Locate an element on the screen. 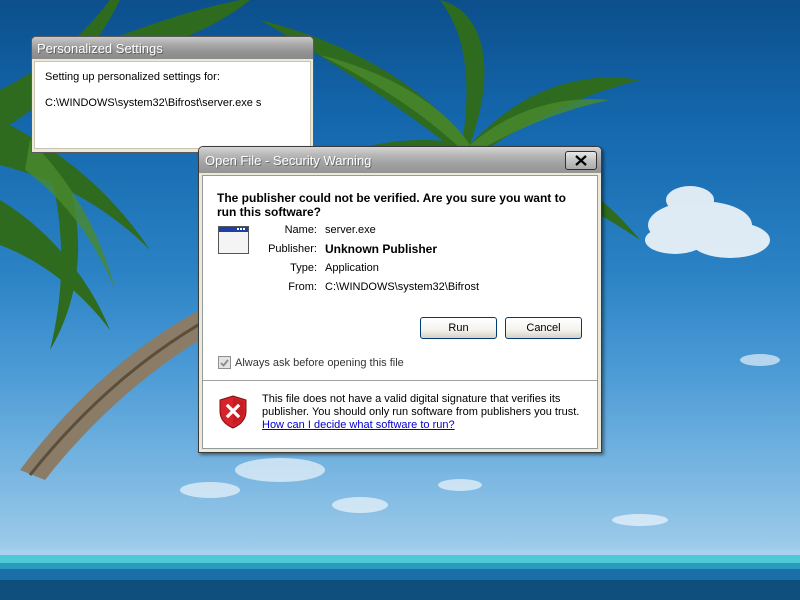  dialog-title: Open File - Security Warning is located at coordinates (288, 160).